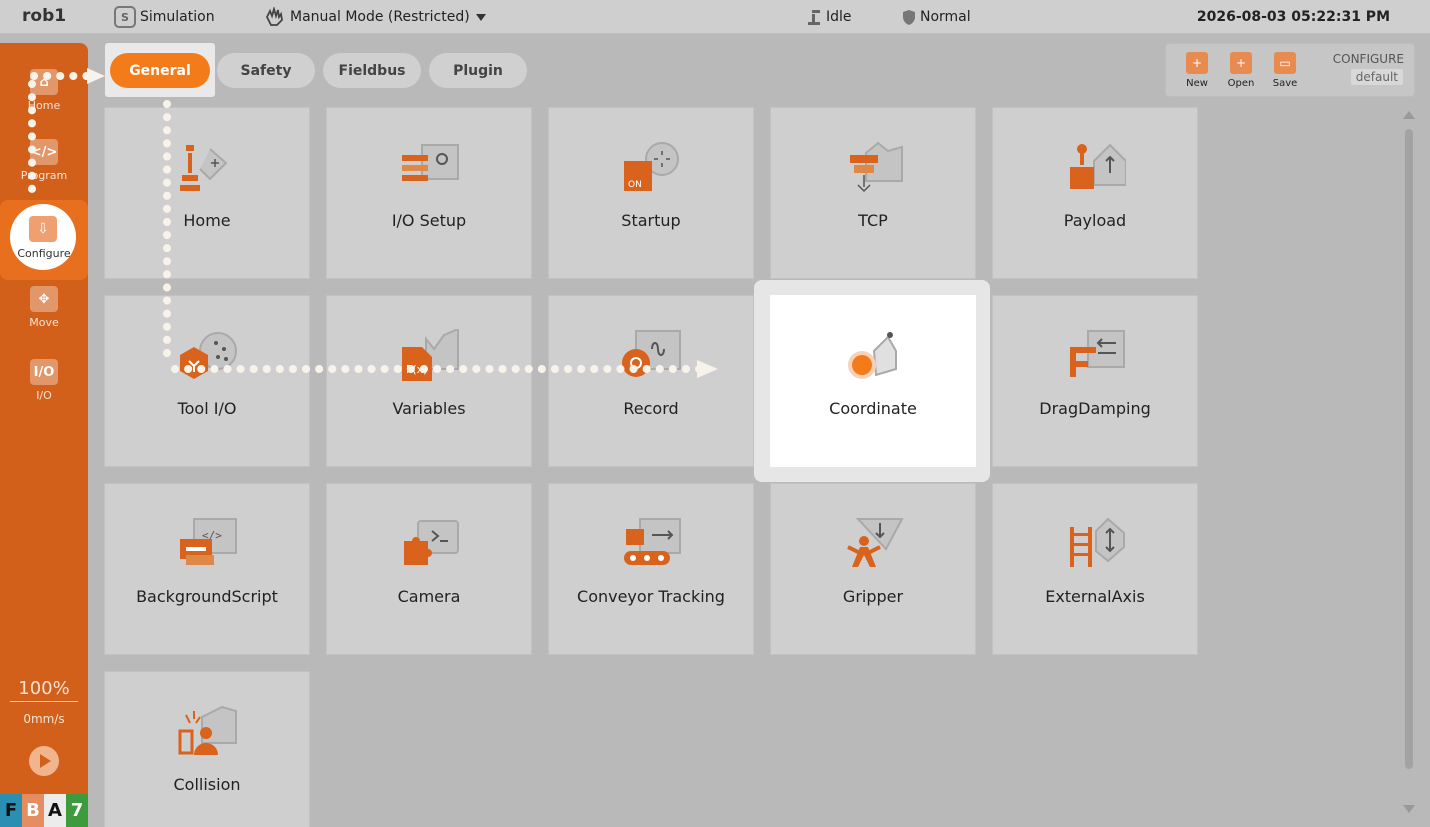  Describe the element at coordinates (430, 162) in the screenshot. I see `io-setup-icon` at that location.